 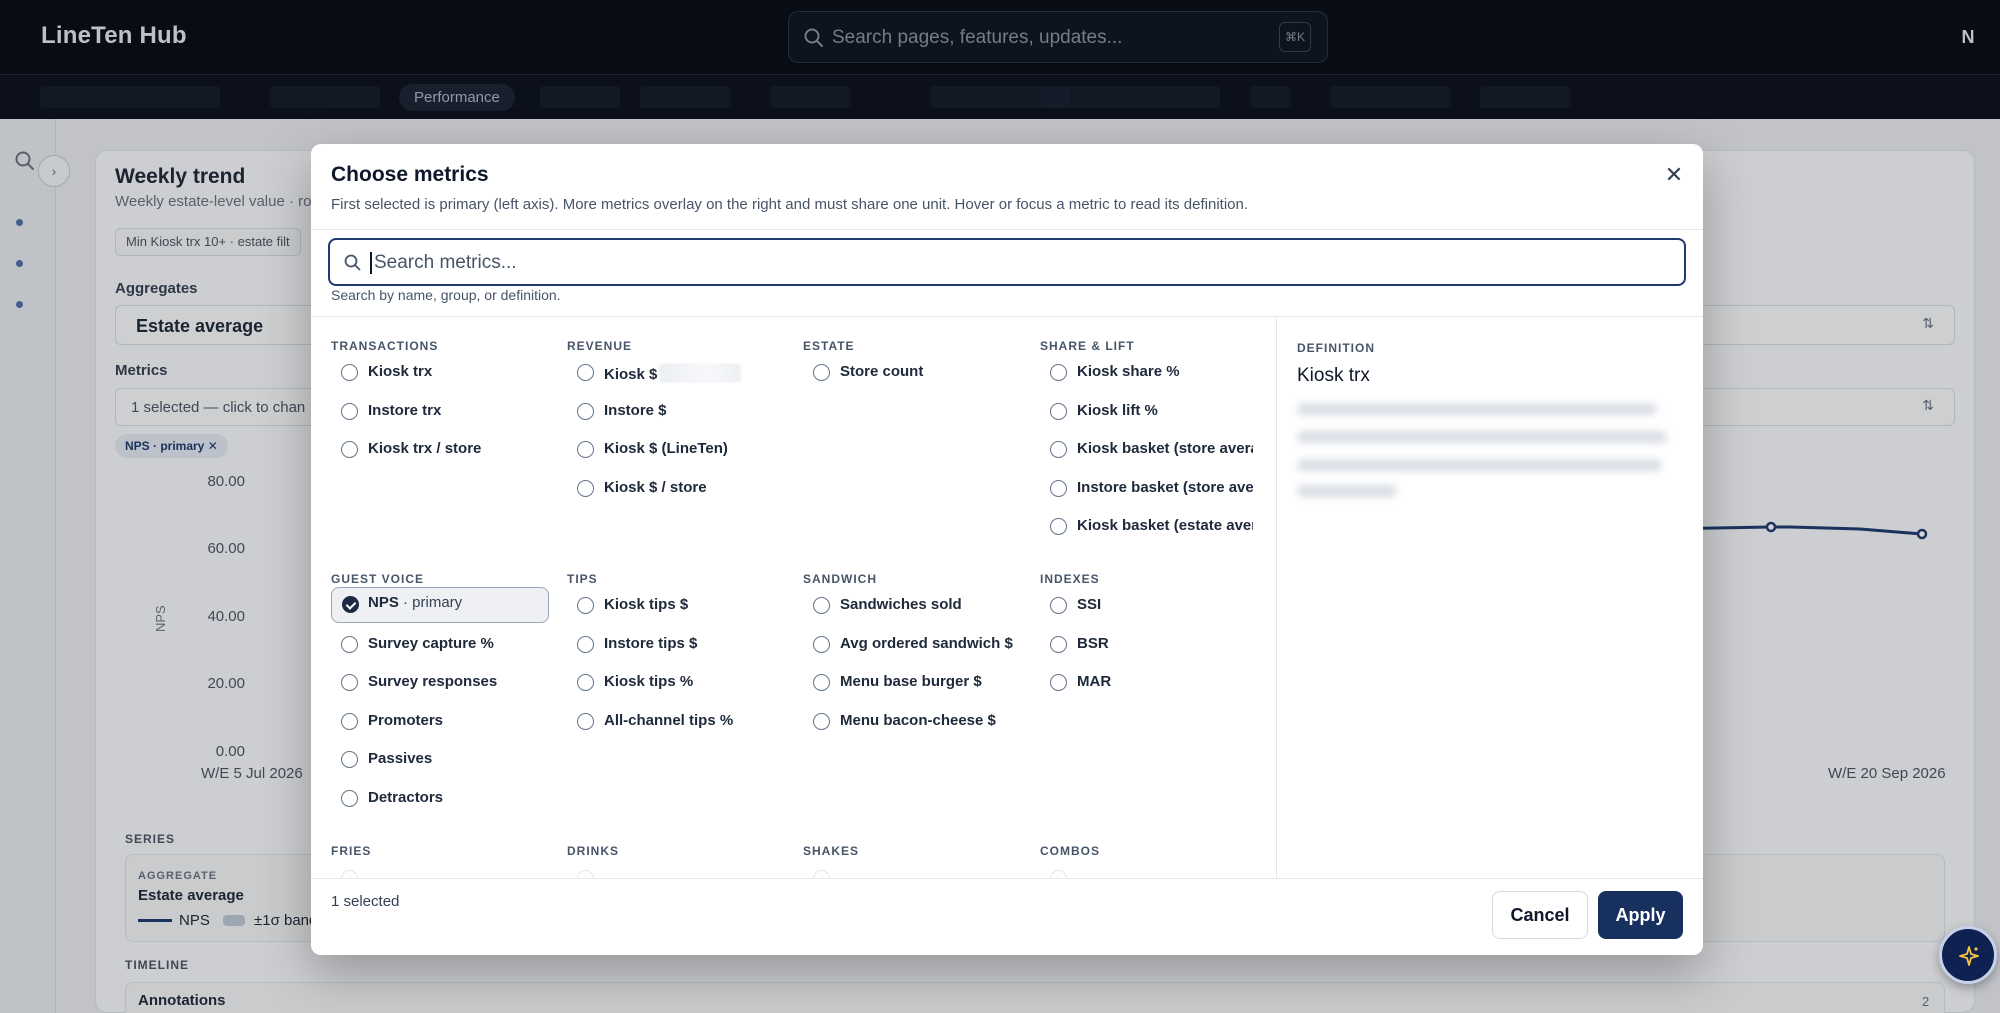 I want to click on metric-option-label: Kiosk tips %, so click(x=649, y=681).